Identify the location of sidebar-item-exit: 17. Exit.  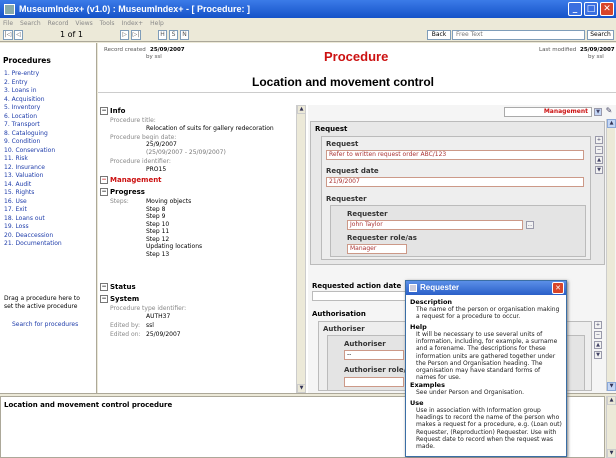
(15, 209).